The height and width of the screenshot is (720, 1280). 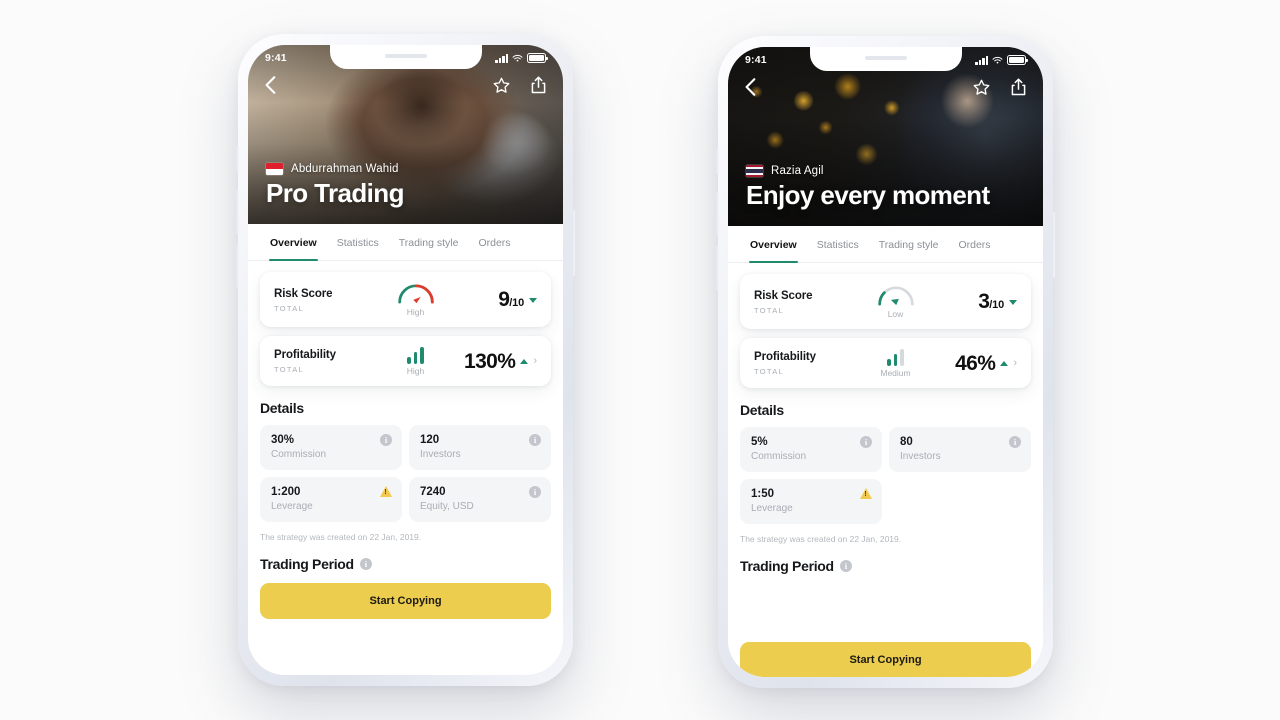 I want to click on detail-value: 5%, so click(x=759, y=442).